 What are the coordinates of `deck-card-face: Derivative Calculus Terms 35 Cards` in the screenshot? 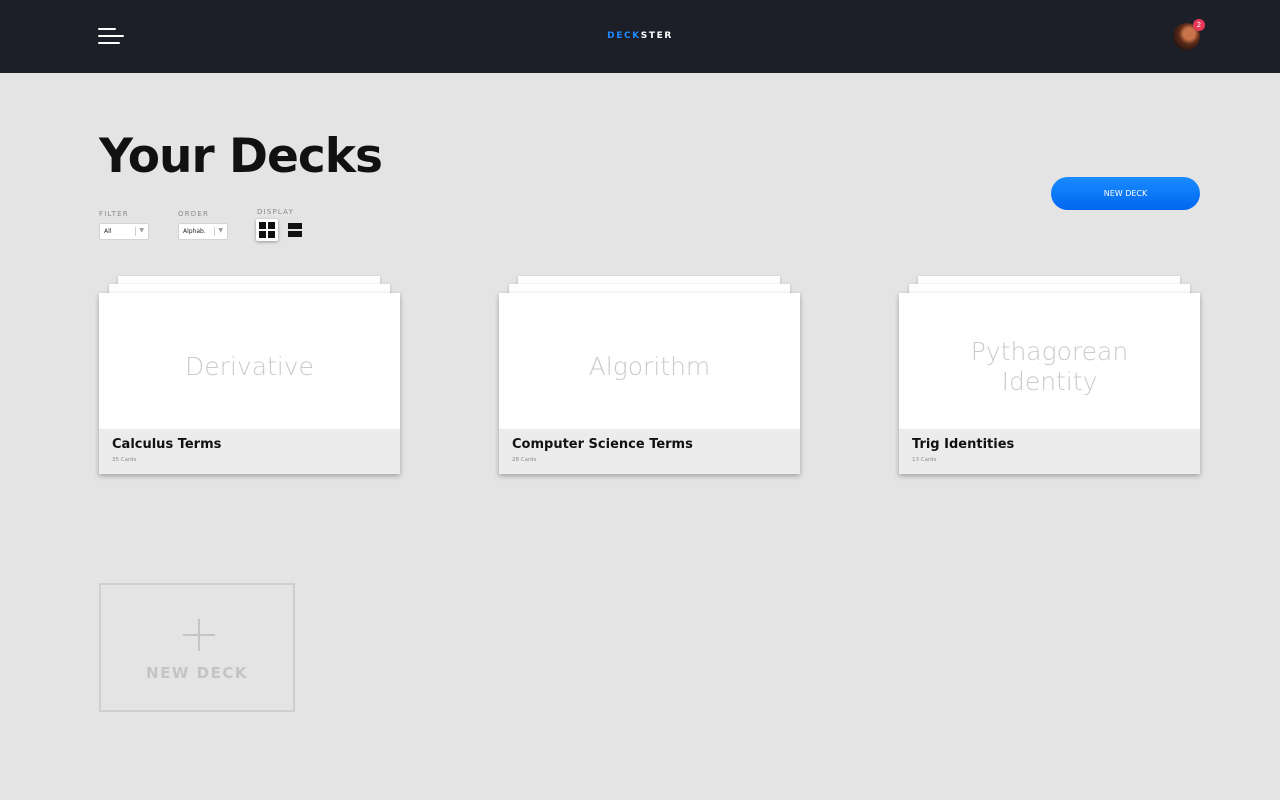 It's located at (249, 383).